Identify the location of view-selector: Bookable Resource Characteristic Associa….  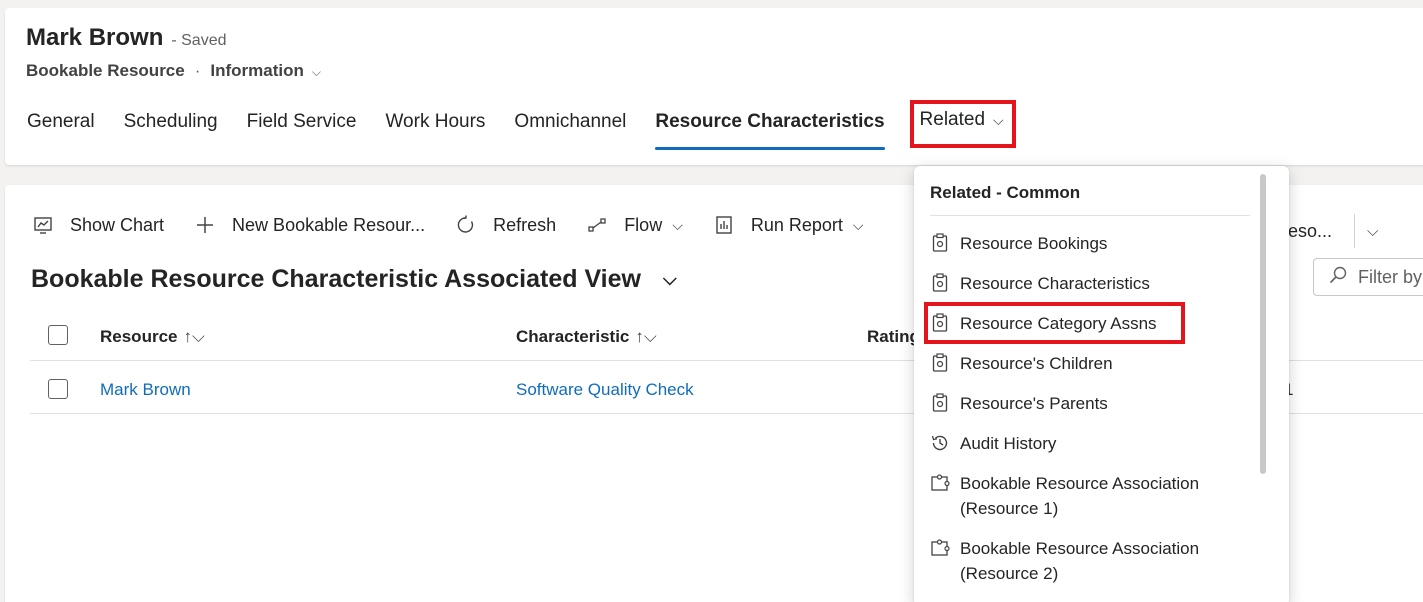
(354, 279).